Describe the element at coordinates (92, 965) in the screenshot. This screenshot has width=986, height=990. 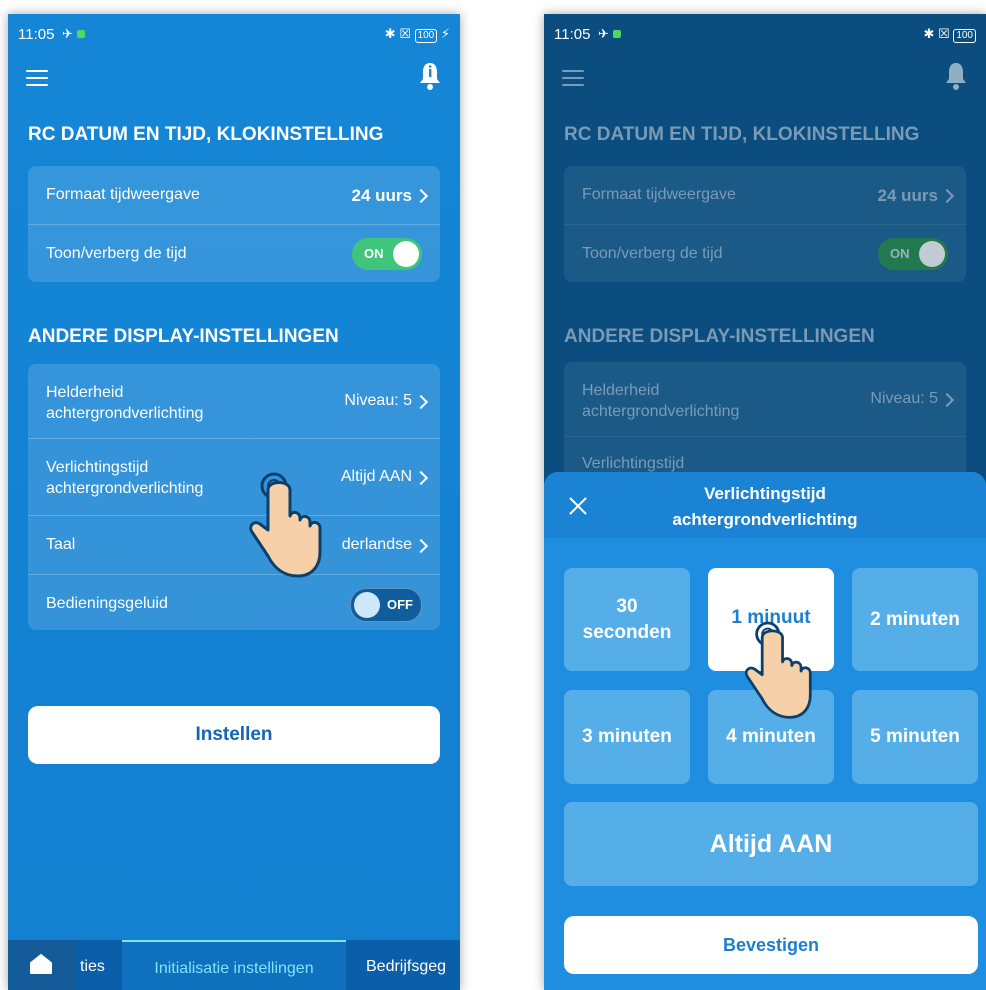
I see `tab-partial-left: ties` at that location.